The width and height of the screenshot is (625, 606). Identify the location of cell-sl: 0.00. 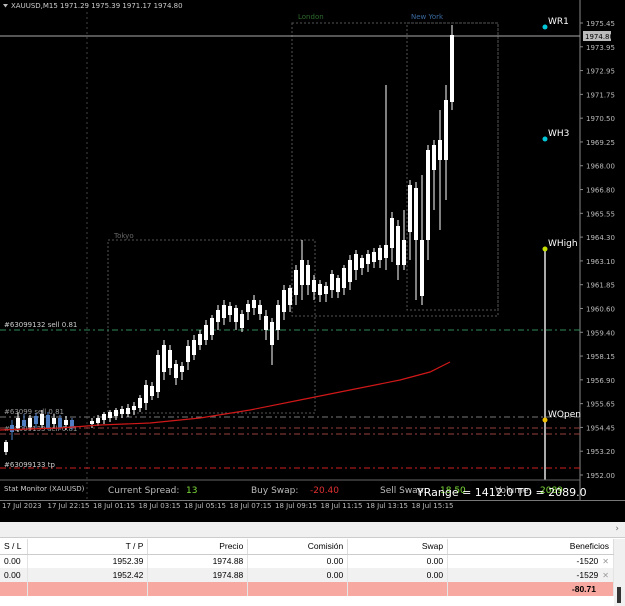
(14, 561).